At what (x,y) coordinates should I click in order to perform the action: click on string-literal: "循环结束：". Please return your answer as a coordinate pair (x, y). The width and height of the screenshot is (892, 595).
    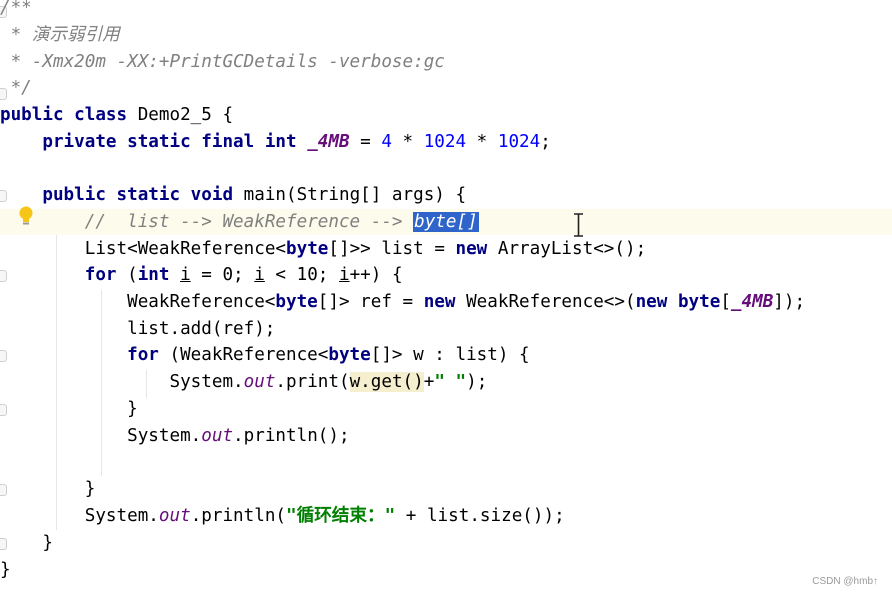
    Looking at the image, I should click on (341, 516).